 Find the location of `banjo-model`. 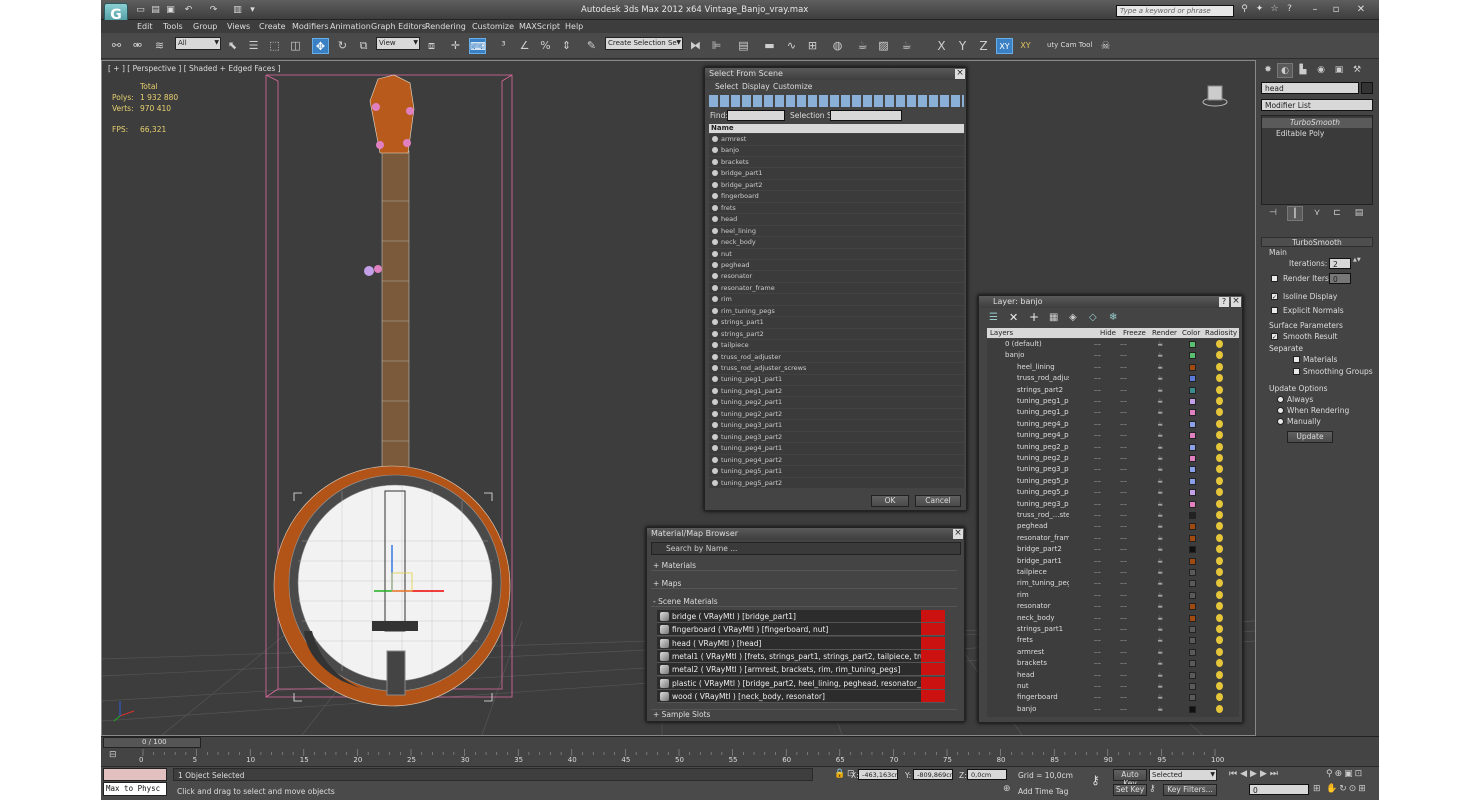

banjo-model is located at coordinates (392, 390).